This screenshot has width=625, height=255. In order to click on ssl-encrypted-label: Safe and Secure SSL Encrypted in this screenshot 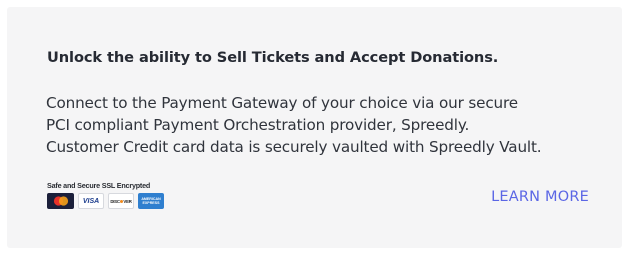, I will do `click(99, 185)`.